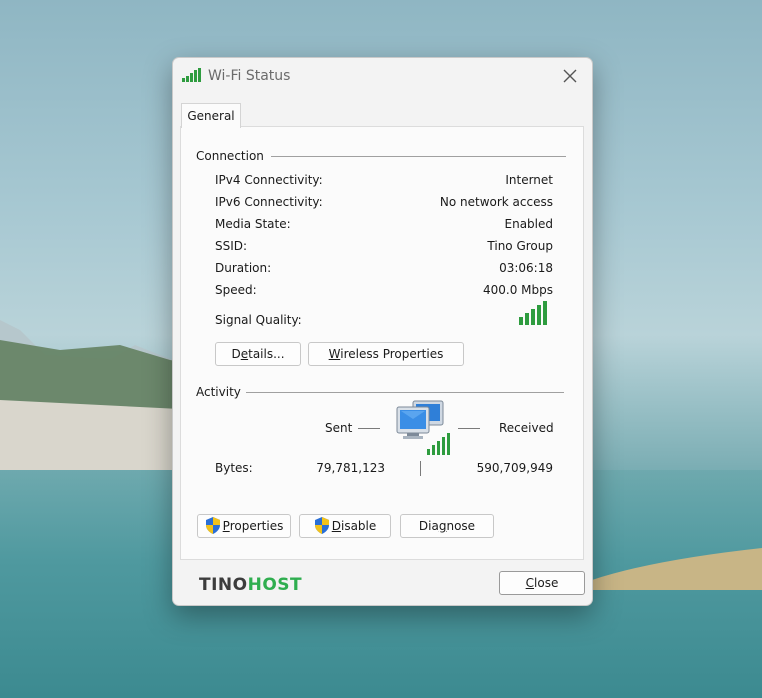 The height and width of the screenshot is (698, 762). What do you see at coordinates (542, 583) in the screenshot?
I see `close-button: Close` at bounding box center [542, 583].